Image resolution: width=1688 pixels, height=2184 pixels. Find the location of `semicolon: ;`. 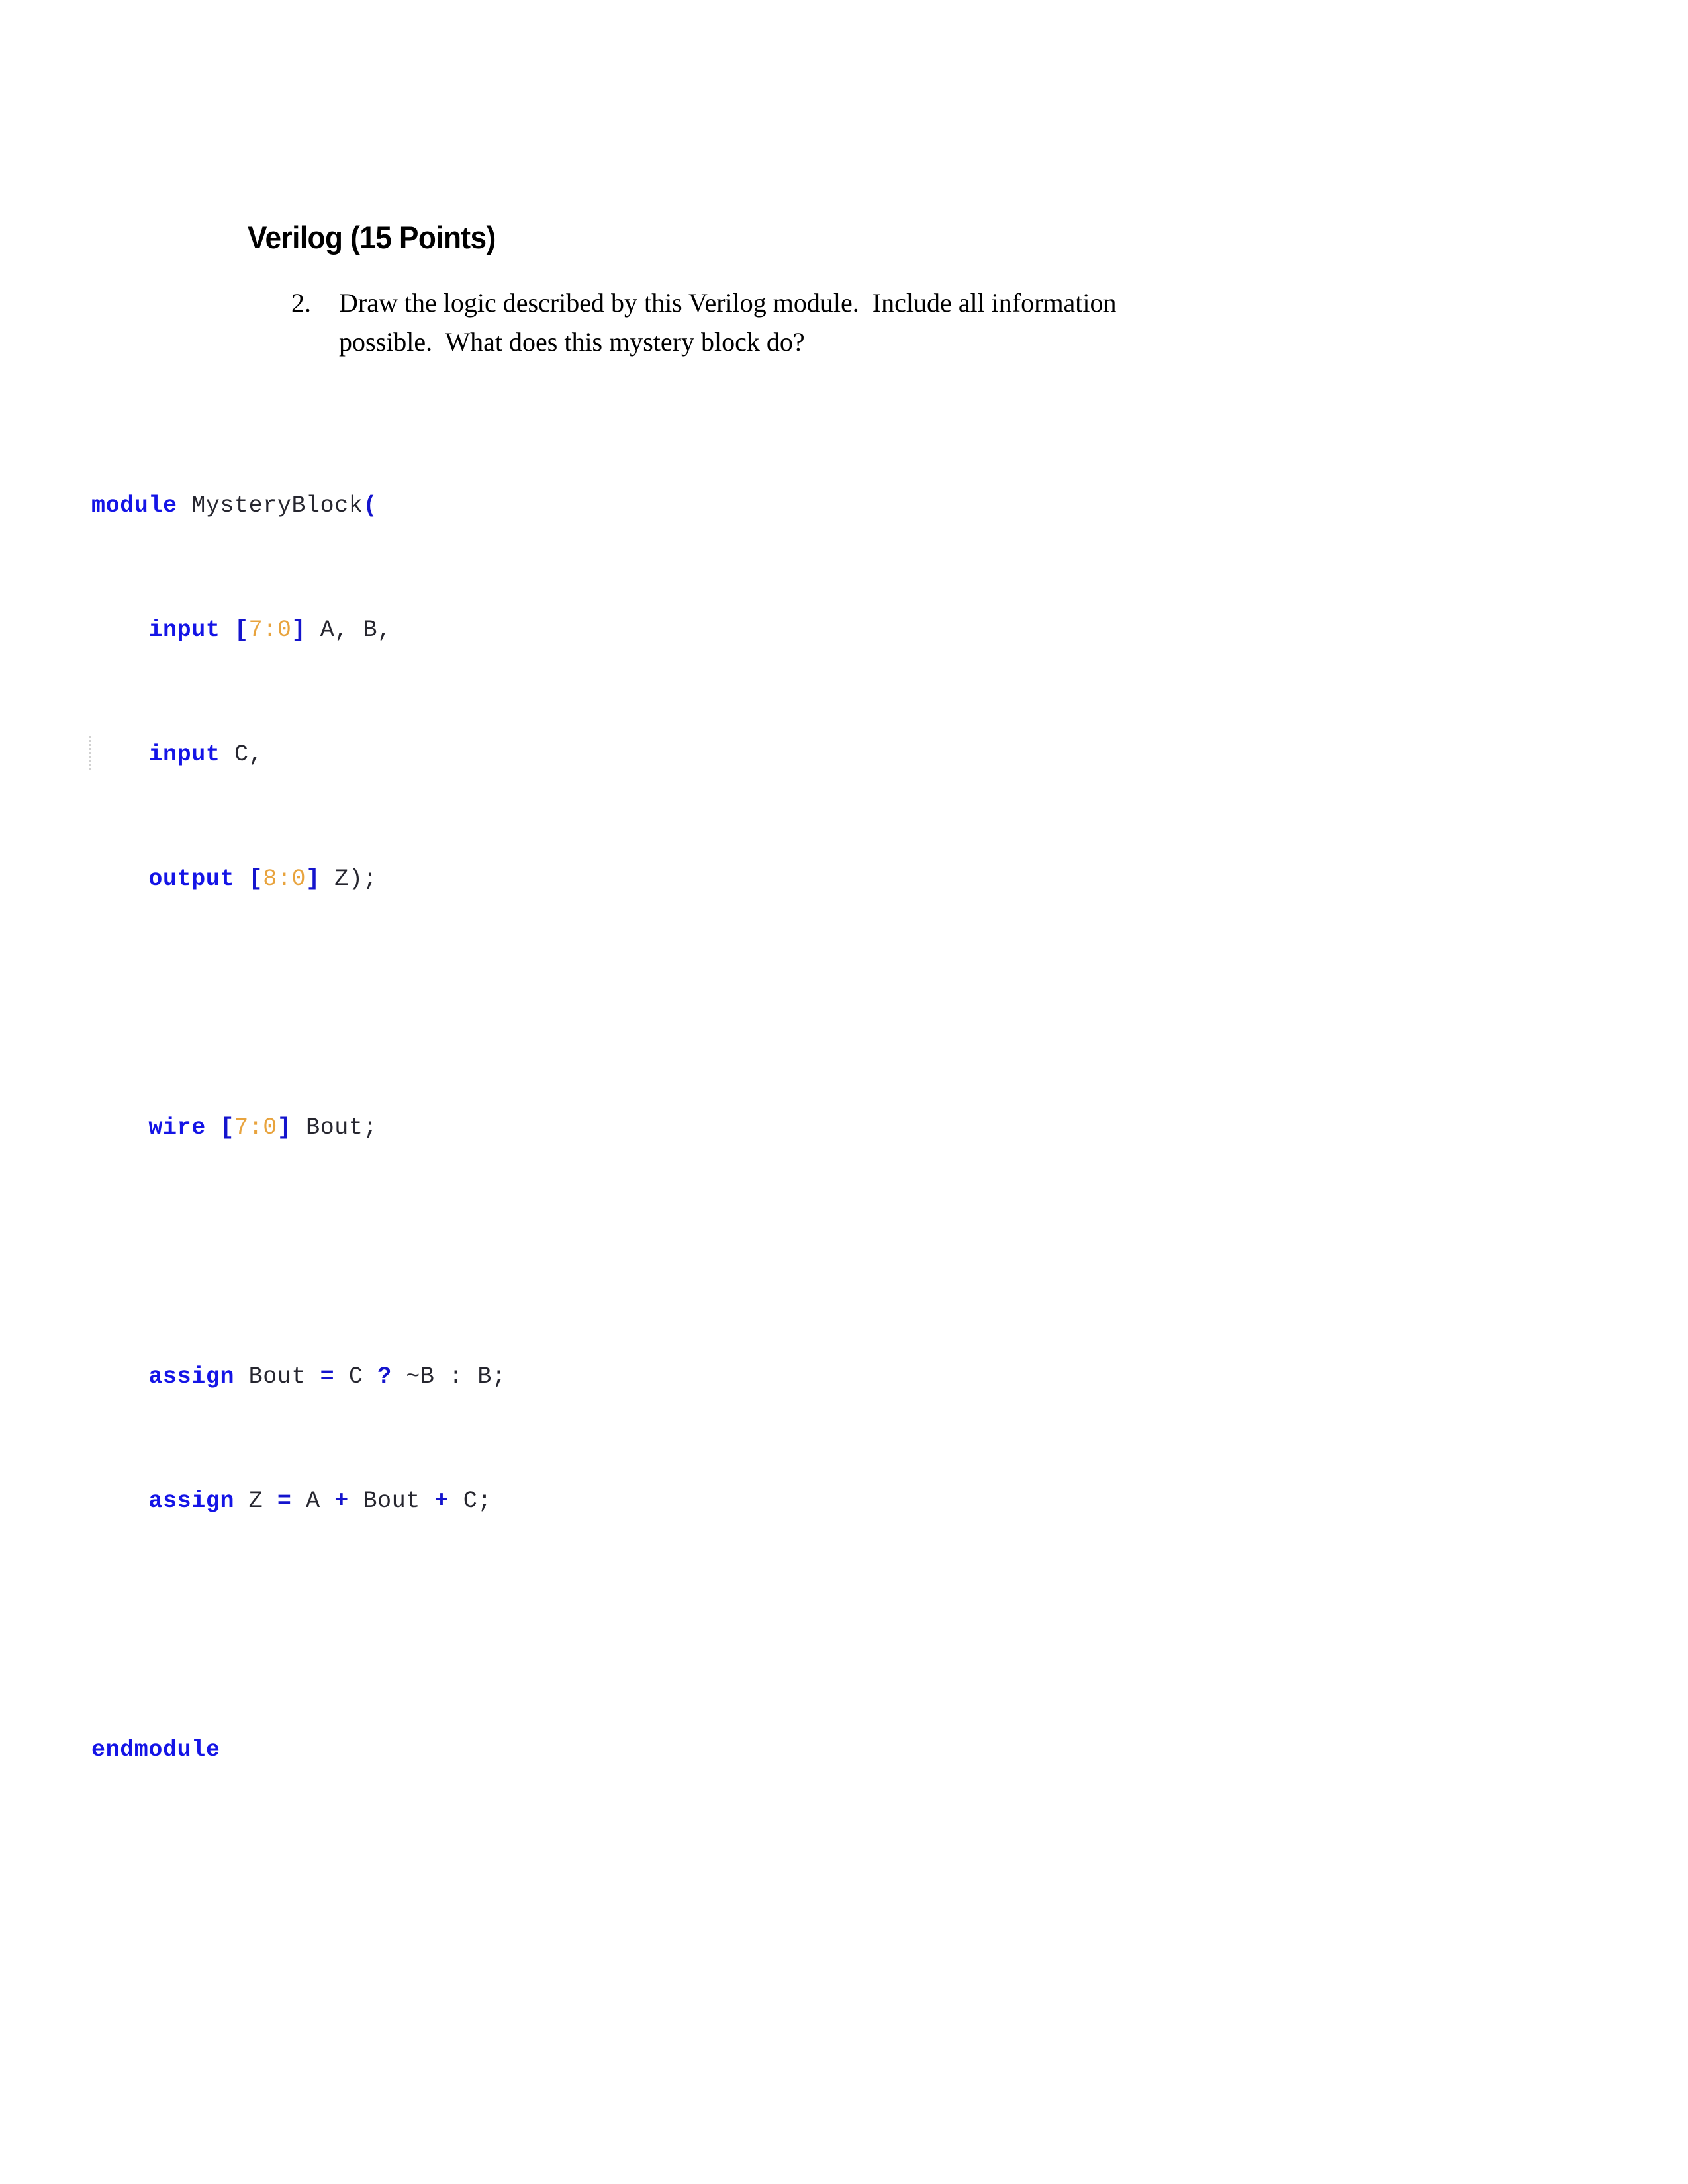

semicolon: ; is located at coordinates (370, 879).